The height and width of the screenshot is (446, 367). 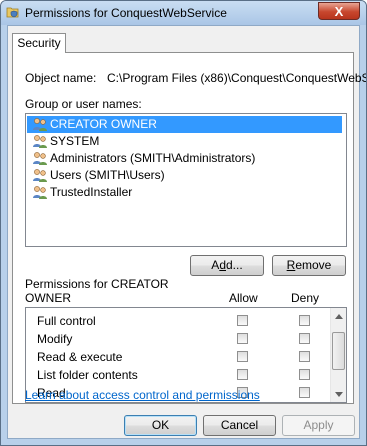 I want to click on user-name: Users (SMITH\Users), so click(x=107, y=175).